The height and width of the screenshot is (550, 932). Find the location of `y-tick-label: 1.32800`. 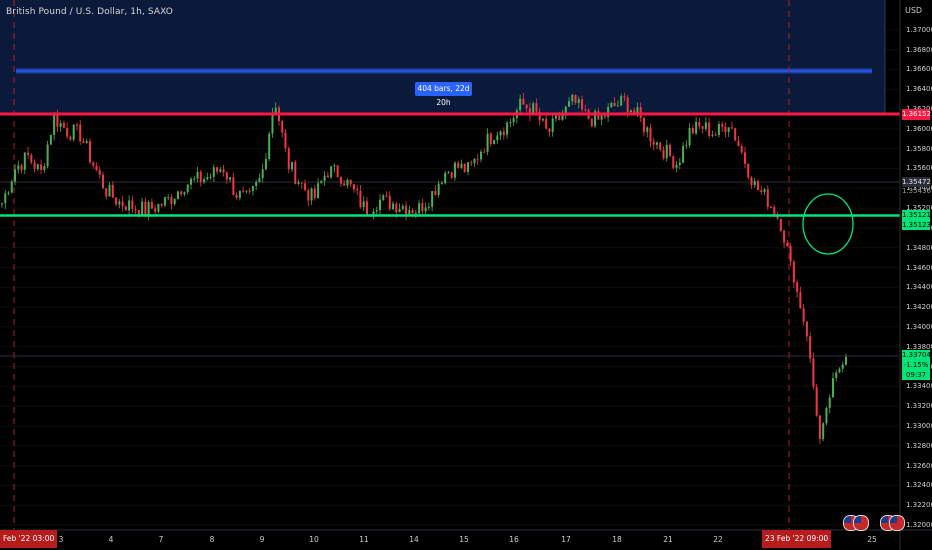

y-tick-label: 1.32800 is located at coordinates (919, 445).